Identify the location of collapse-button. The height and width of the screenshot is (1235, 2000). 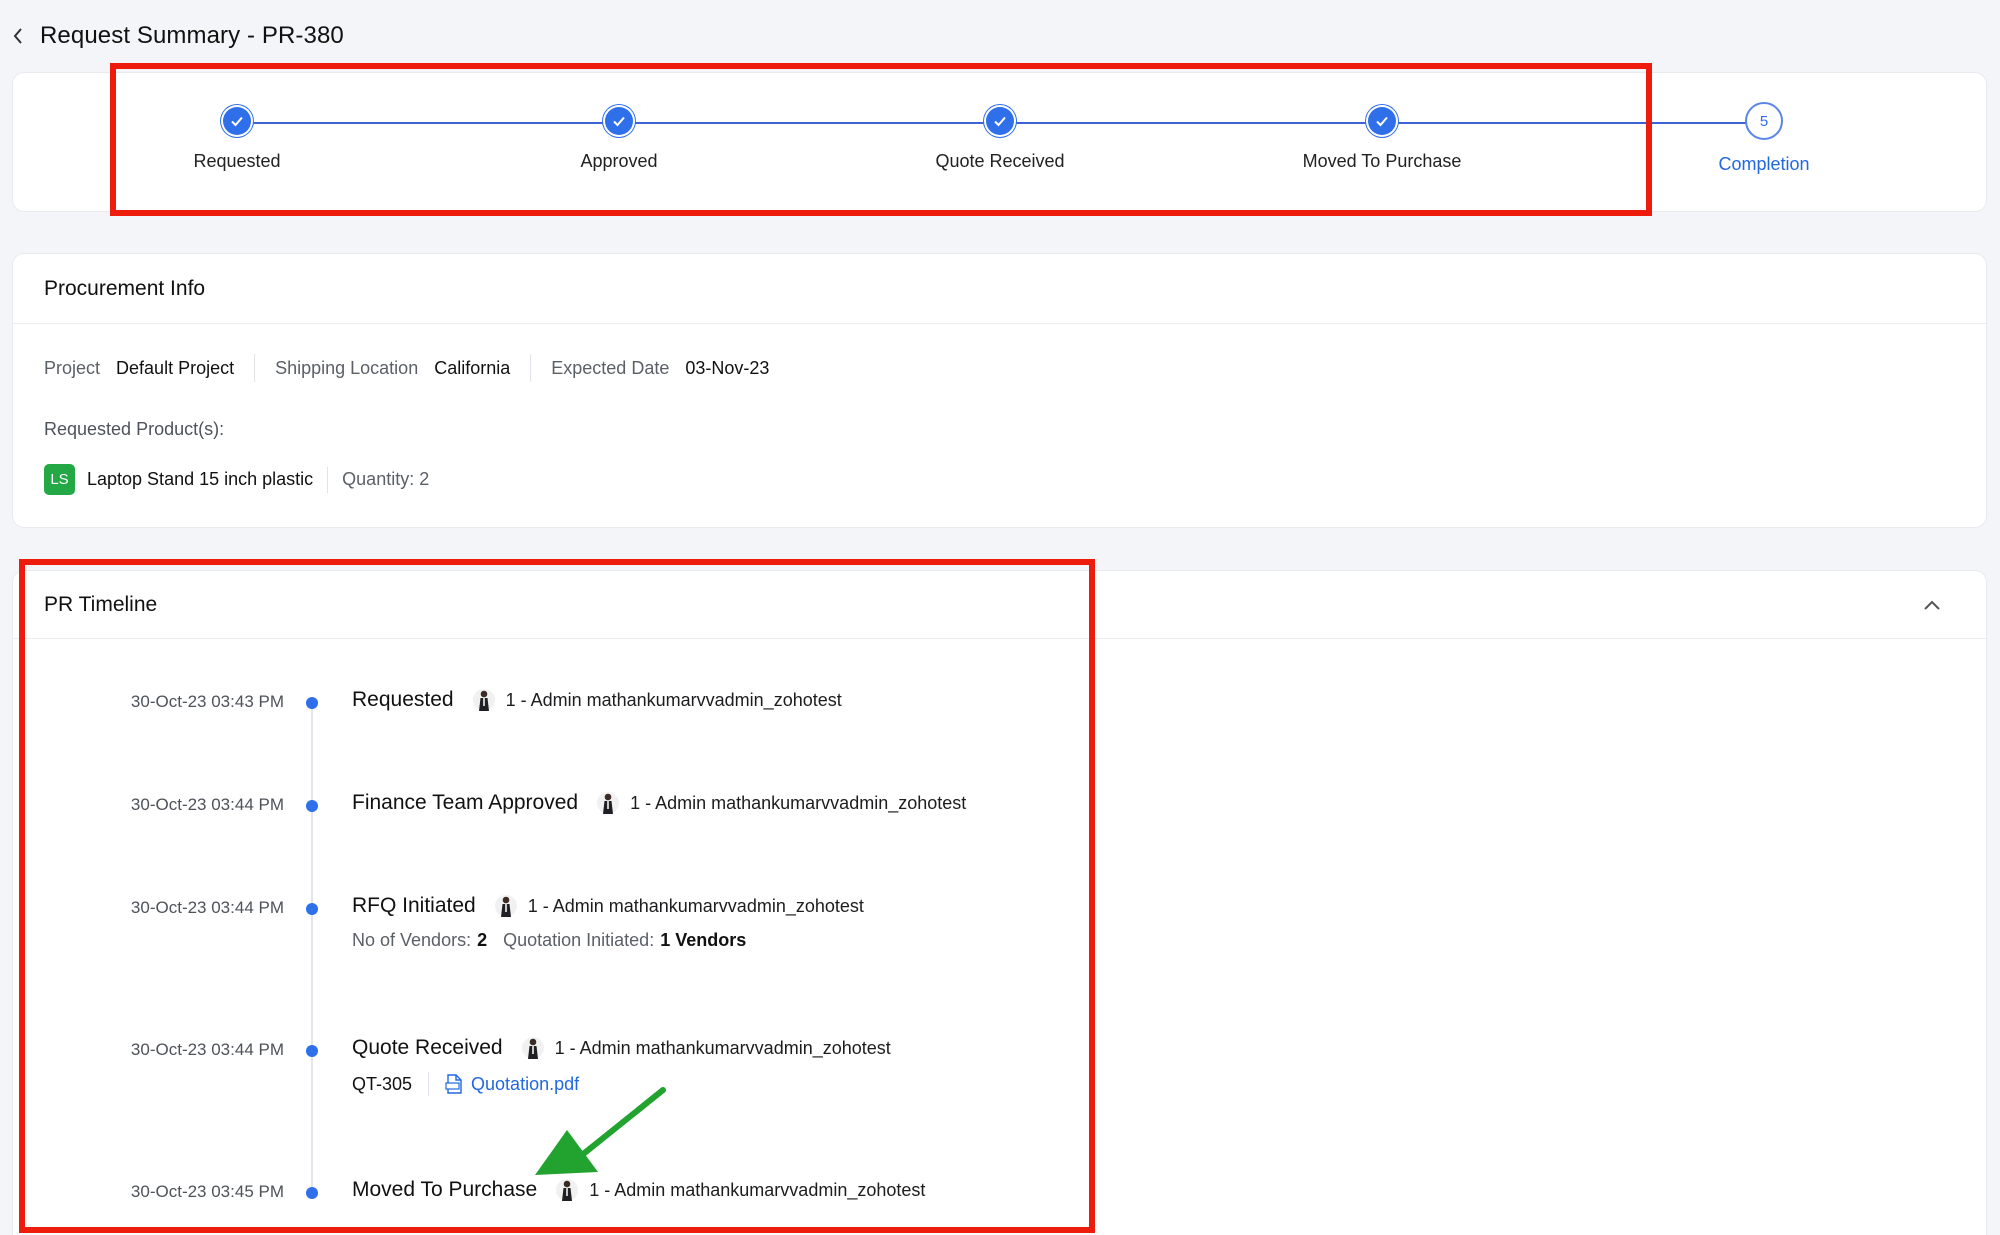
(1932, 605).